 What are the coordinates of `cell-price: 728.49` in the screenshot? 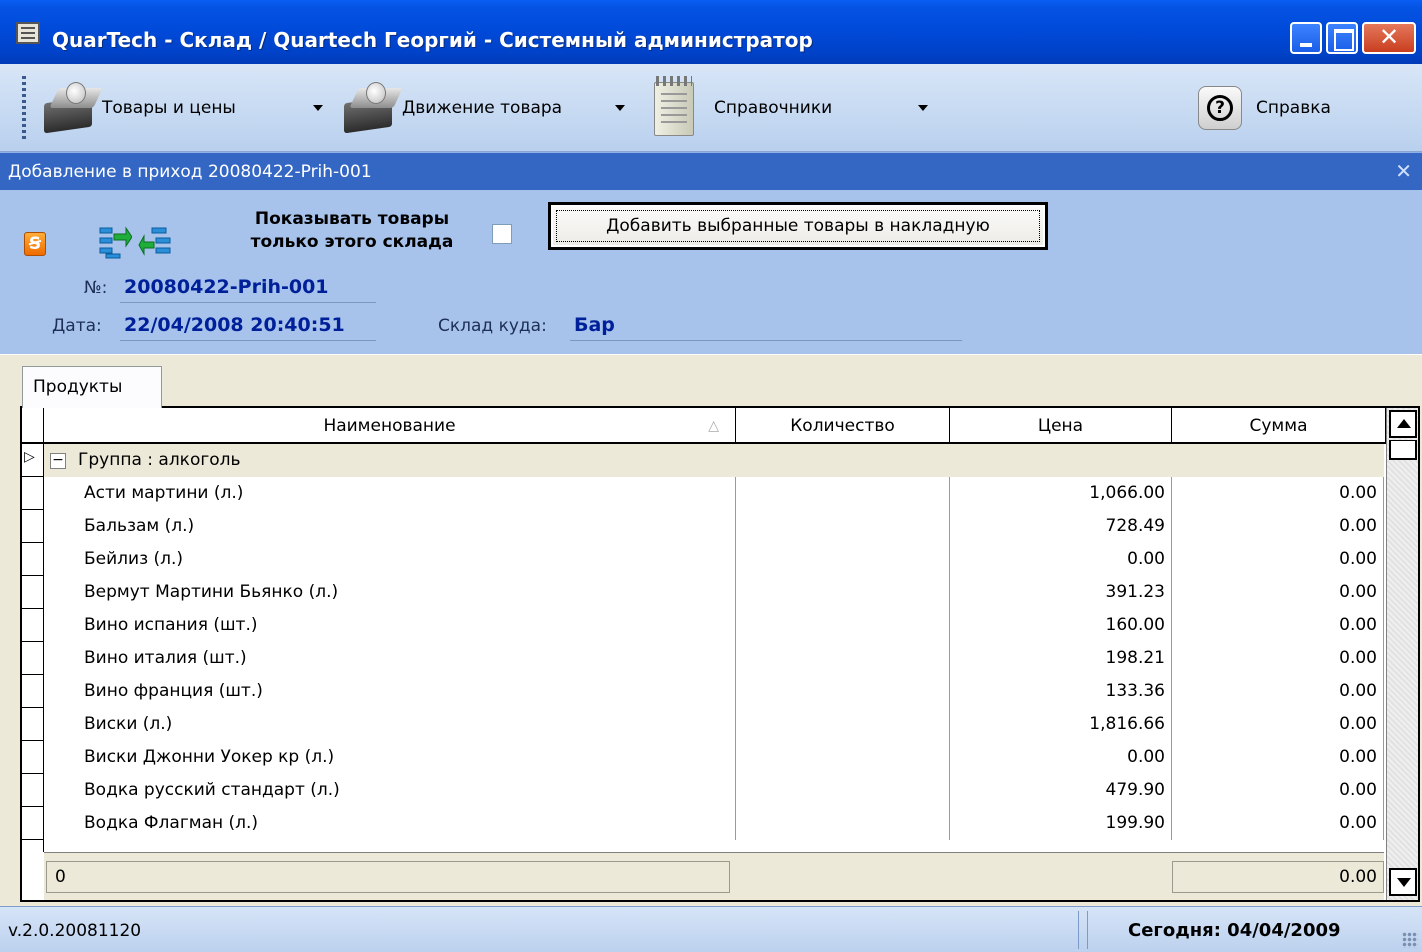 It's located at (1061, 526).